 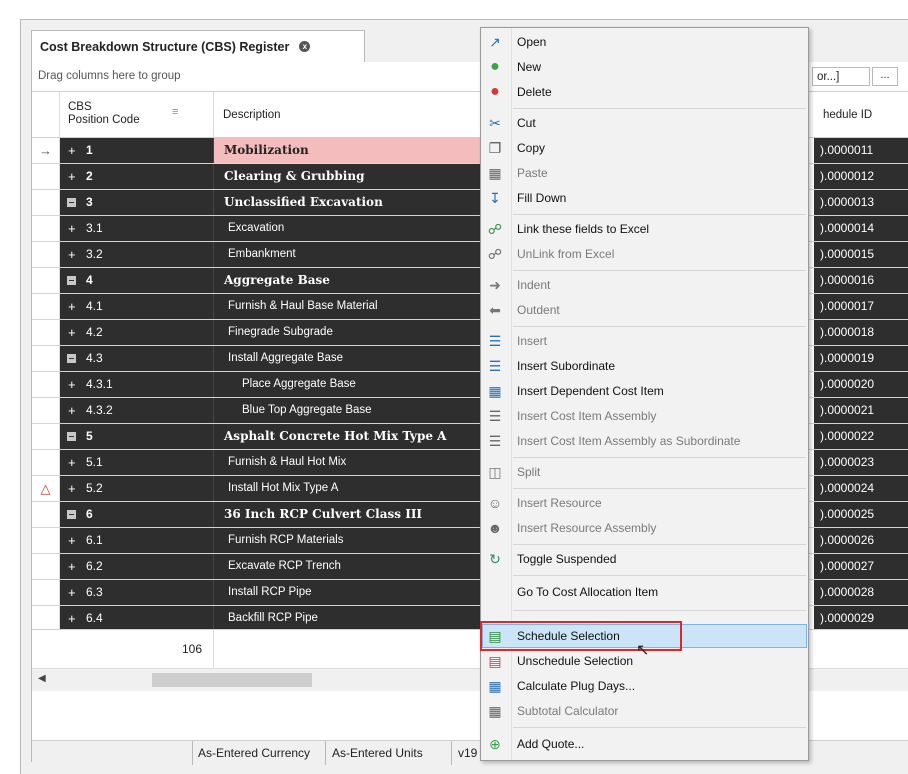 I want to click on cbs-code-cell: +6.3, so click(x=137, y=592).